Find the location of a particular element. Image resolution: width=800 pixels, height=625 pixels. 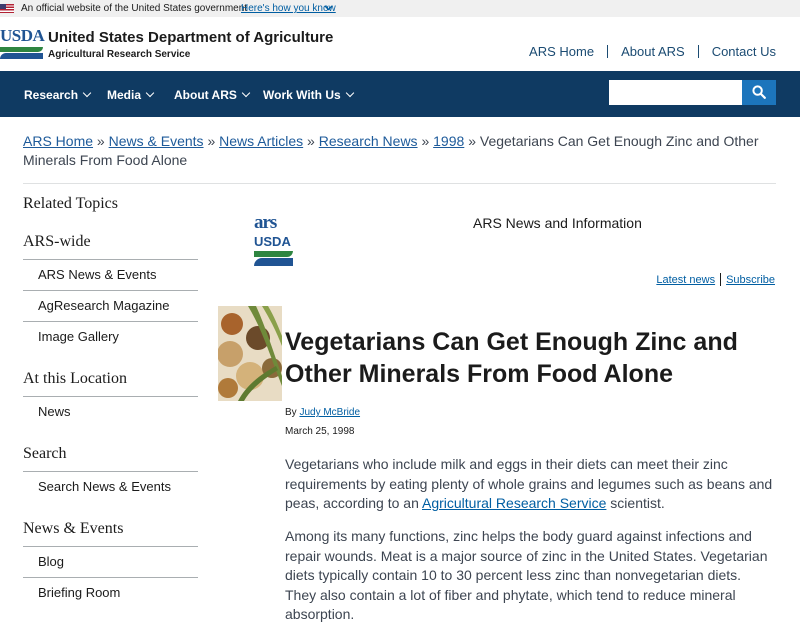

sidebar-item-search-news-events: Search News & Events is located at coordinates (110, 486).